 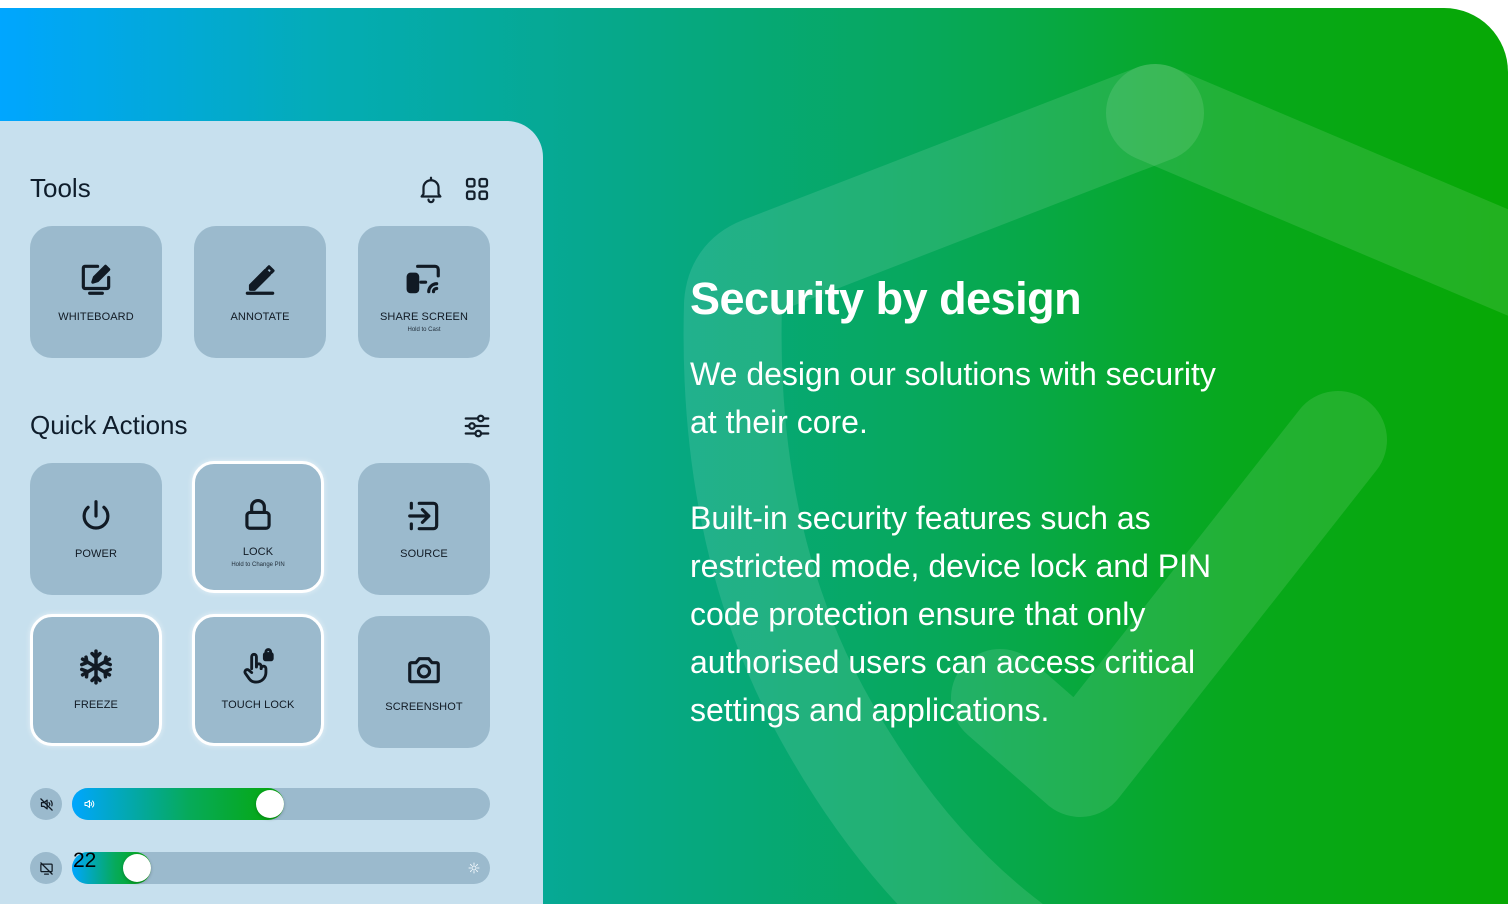 I want to click on tile-label: FREEZE, so click(x=96, y=705).